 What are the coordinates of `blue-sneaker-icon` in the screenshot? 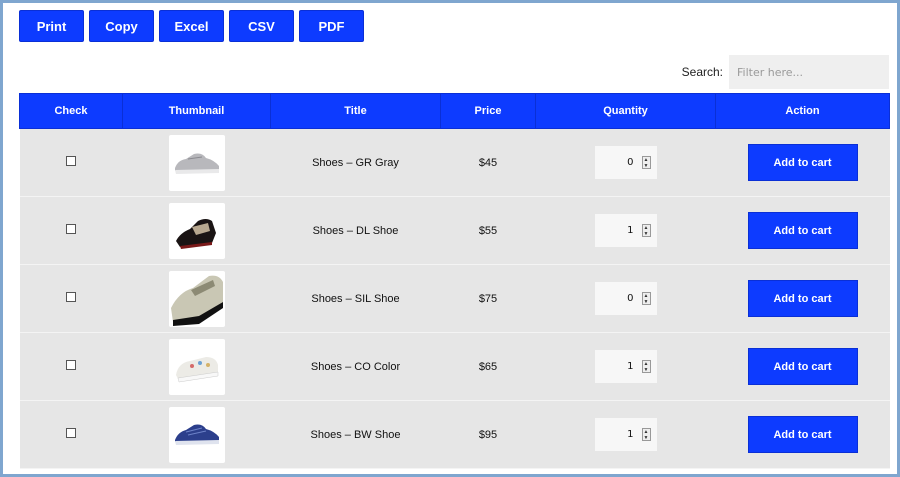 It's located at (196, 434).